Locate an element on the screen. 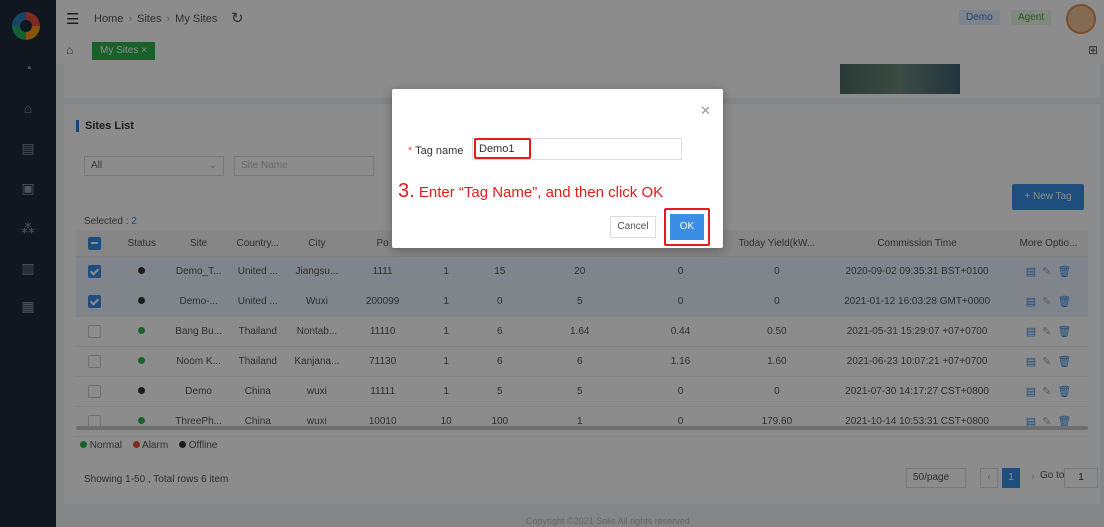  instruction-annotation: 3. Enter “Tag Name”, and then click OK is located at coordinates (530, 191).